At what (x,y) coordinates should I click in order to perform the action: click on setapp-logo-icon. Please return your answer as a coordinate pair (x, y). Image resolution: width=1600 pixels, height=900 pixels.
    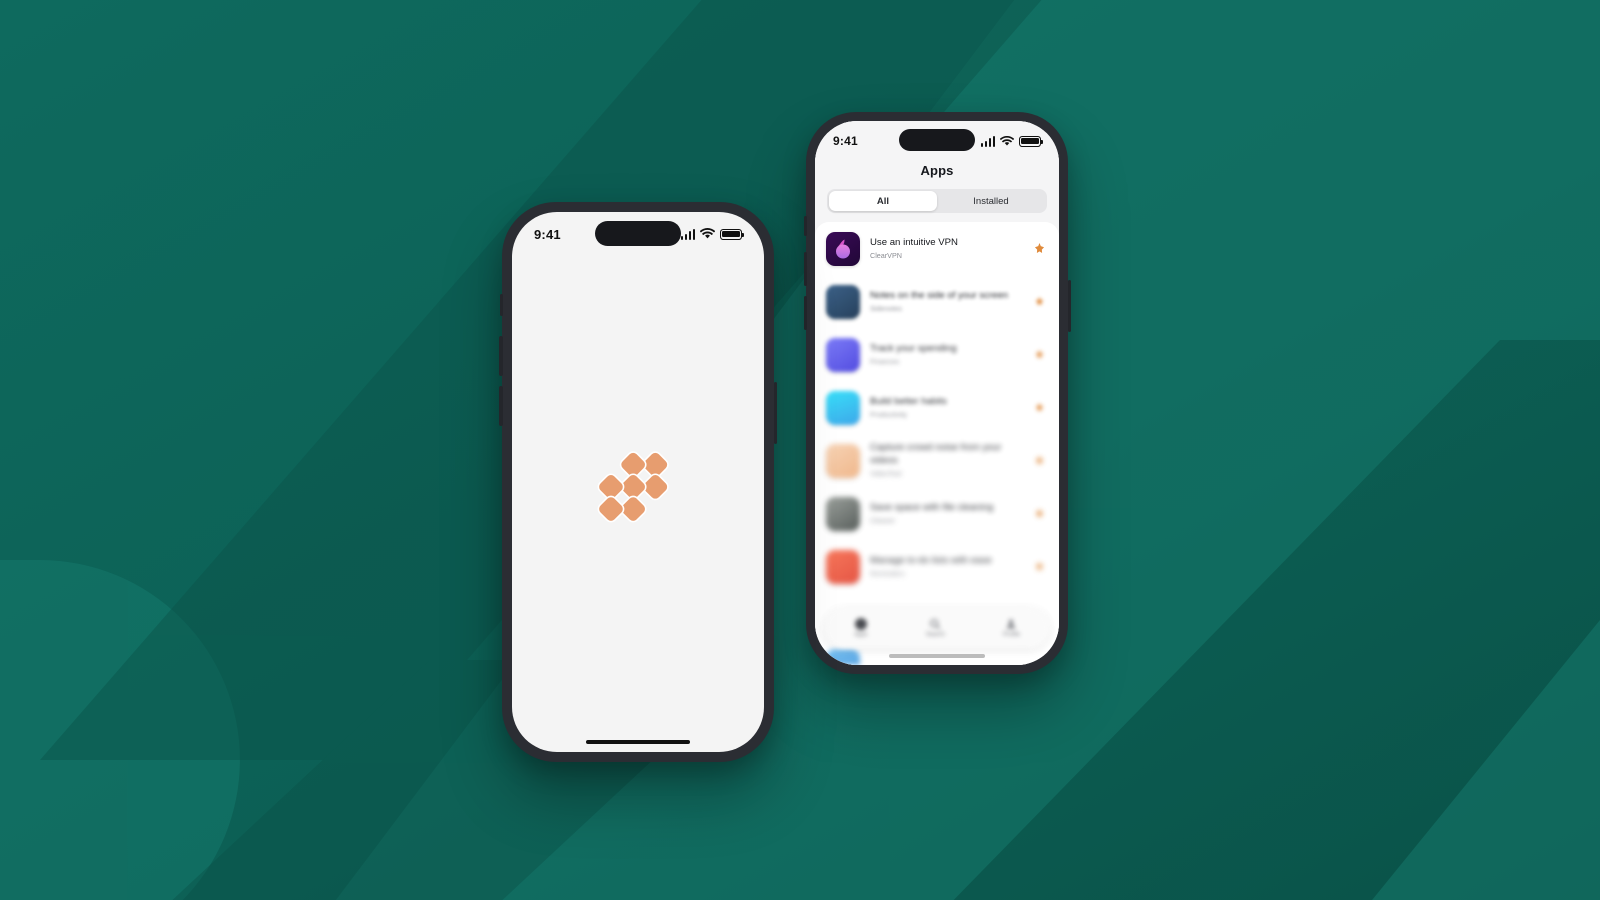
    Looking at the image, I should click on (638, 482).